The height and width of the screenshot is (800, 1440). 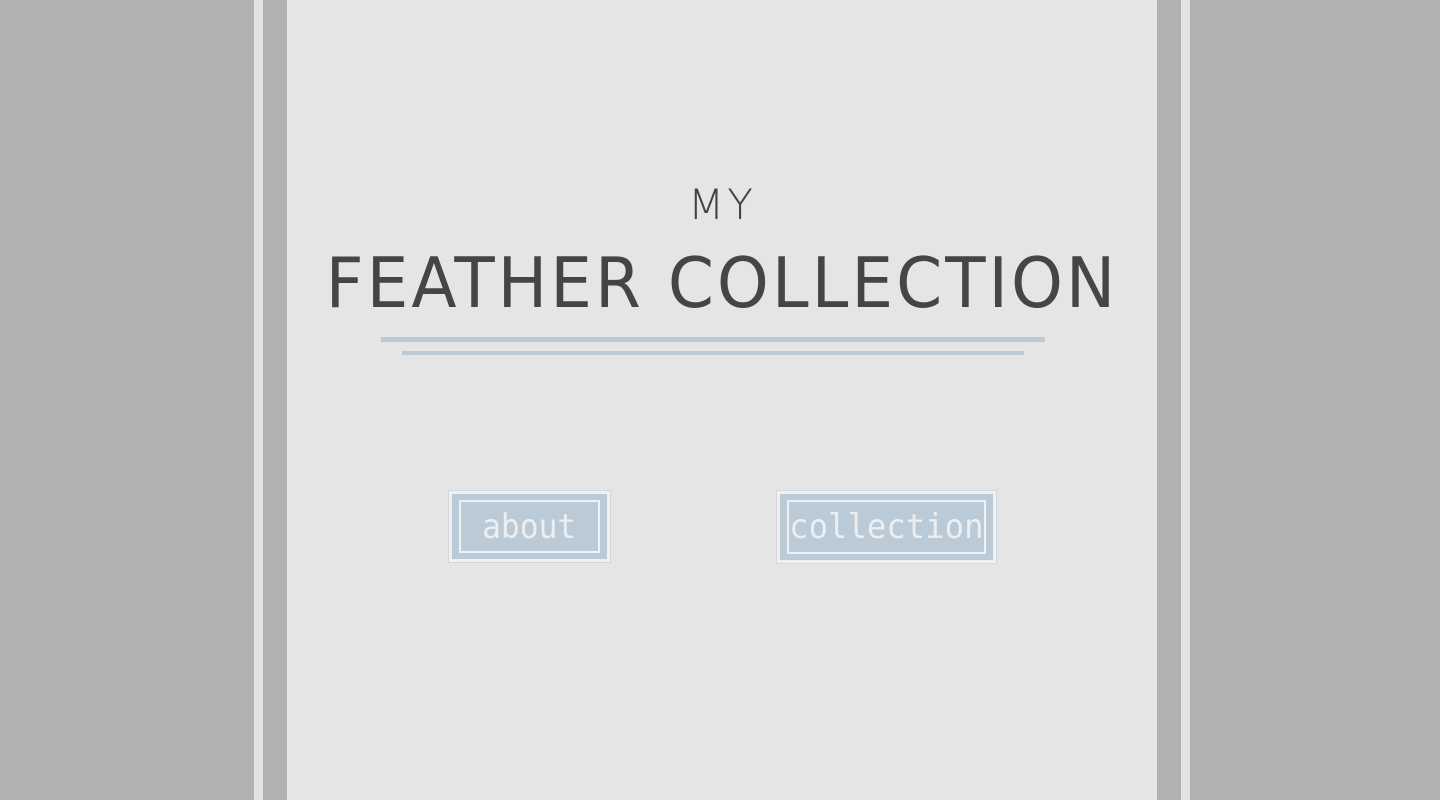 I want to click on collection-button-frame: collection, so click(x=886, y=527).